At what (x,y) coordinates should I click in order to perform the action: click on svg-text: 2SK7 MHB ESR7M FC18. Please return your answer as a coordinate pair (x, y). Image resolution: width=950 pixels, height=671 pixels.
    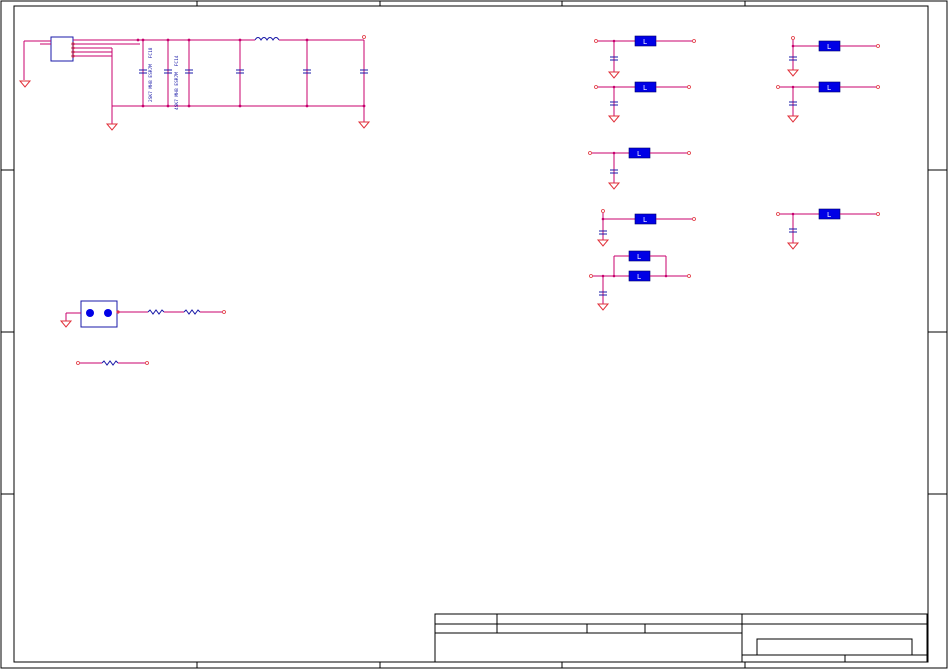
    Looking at the image, I should click on (151, 74).